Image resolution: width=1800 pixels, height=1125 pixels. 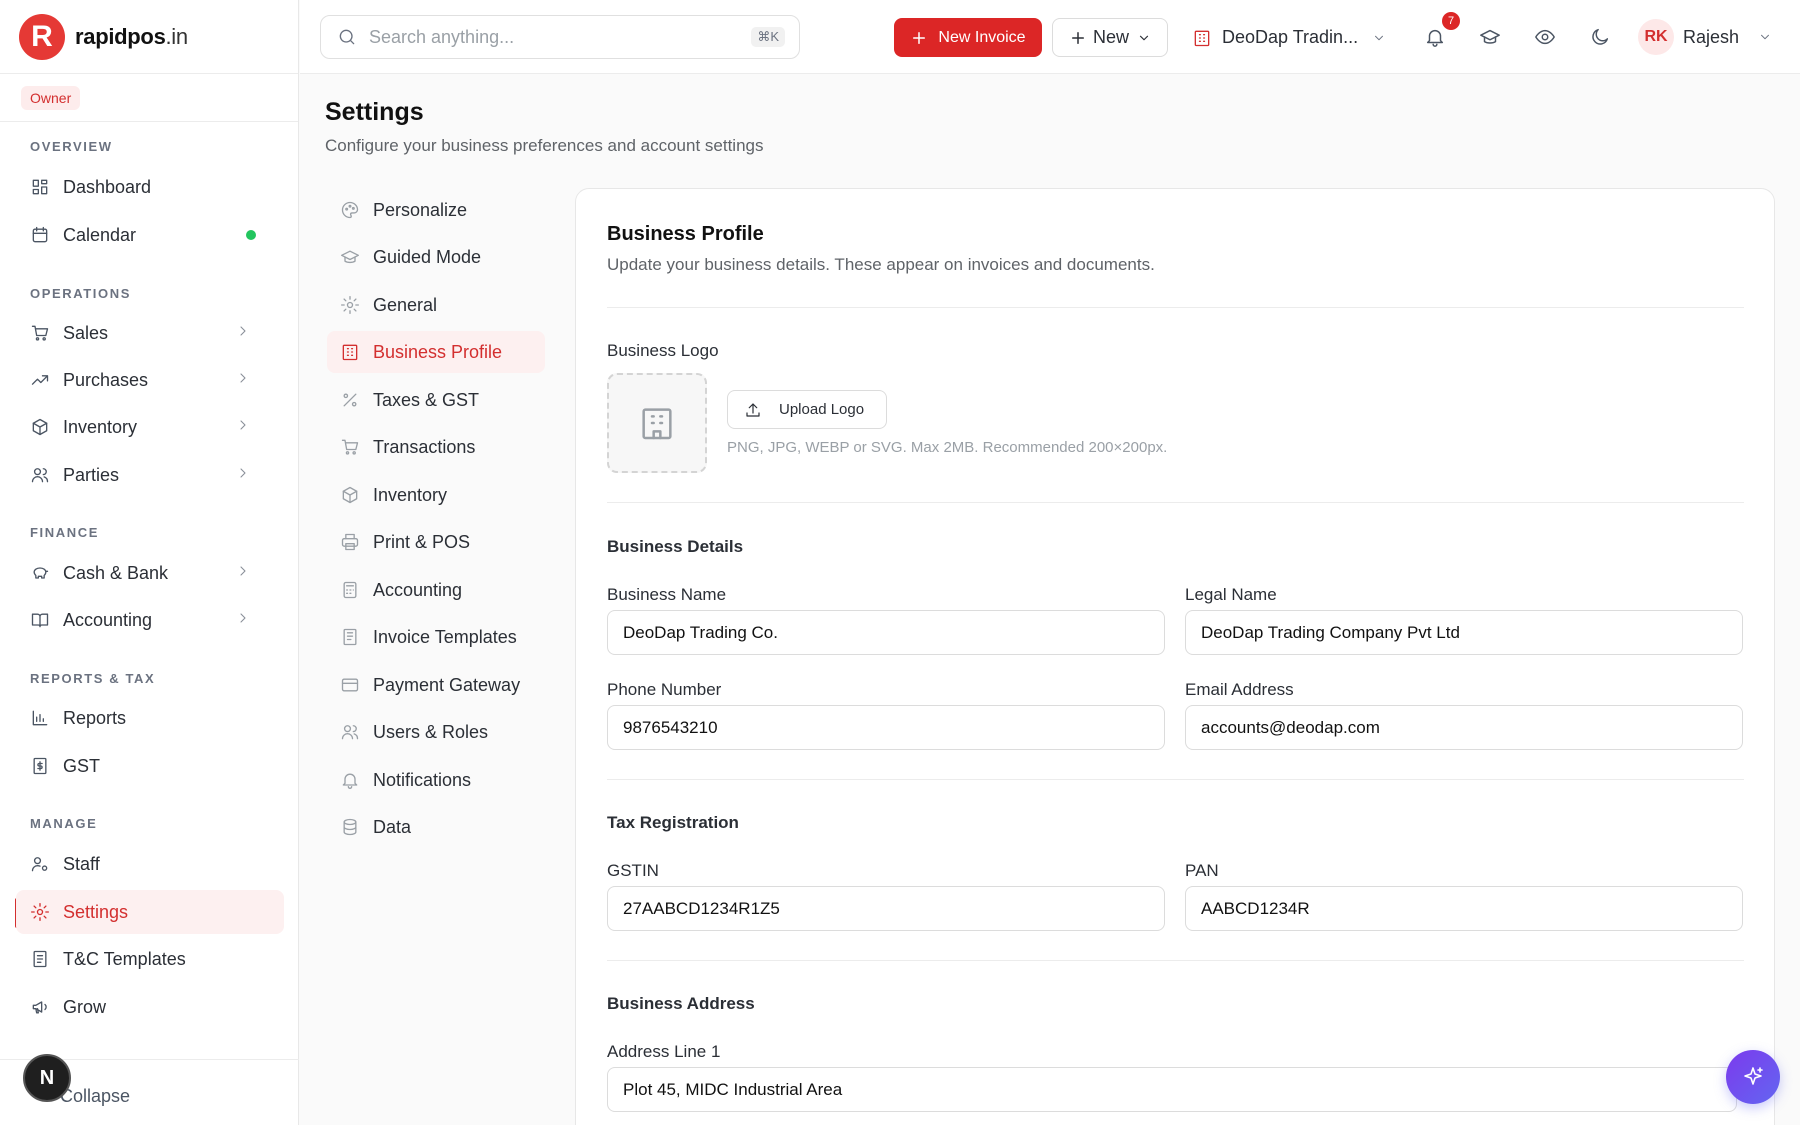 I want to click on settings-item-payment-gateway: Payment Gateway, so click(x=436, y=685).